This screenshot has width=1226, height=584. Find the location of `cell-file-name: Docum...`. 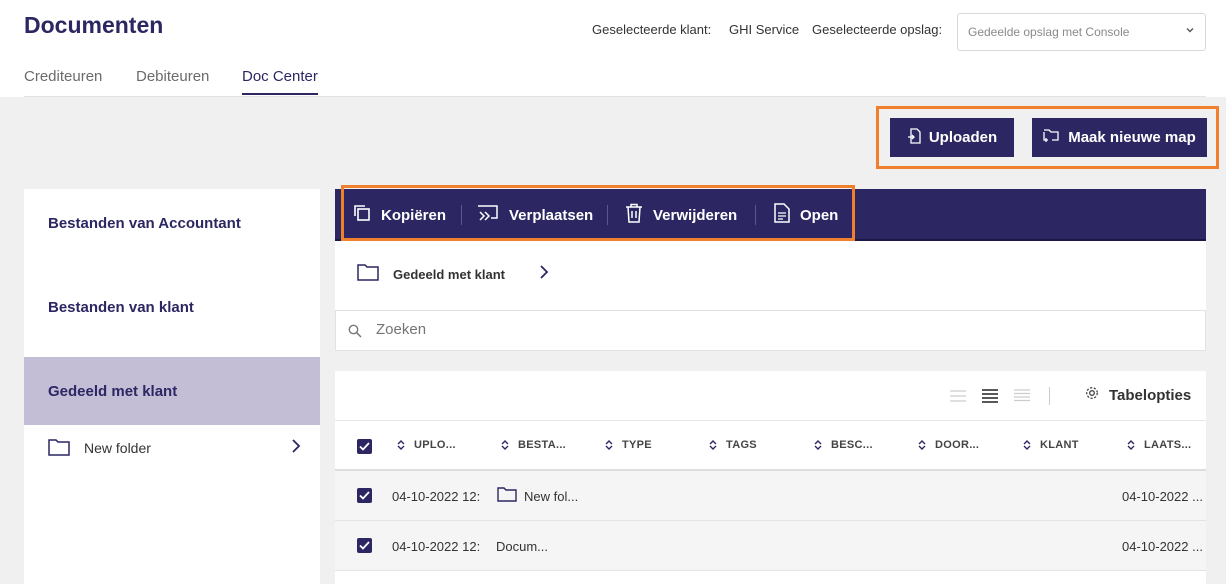

cell-file-name: Docum... is located at coordinates (522, 546).